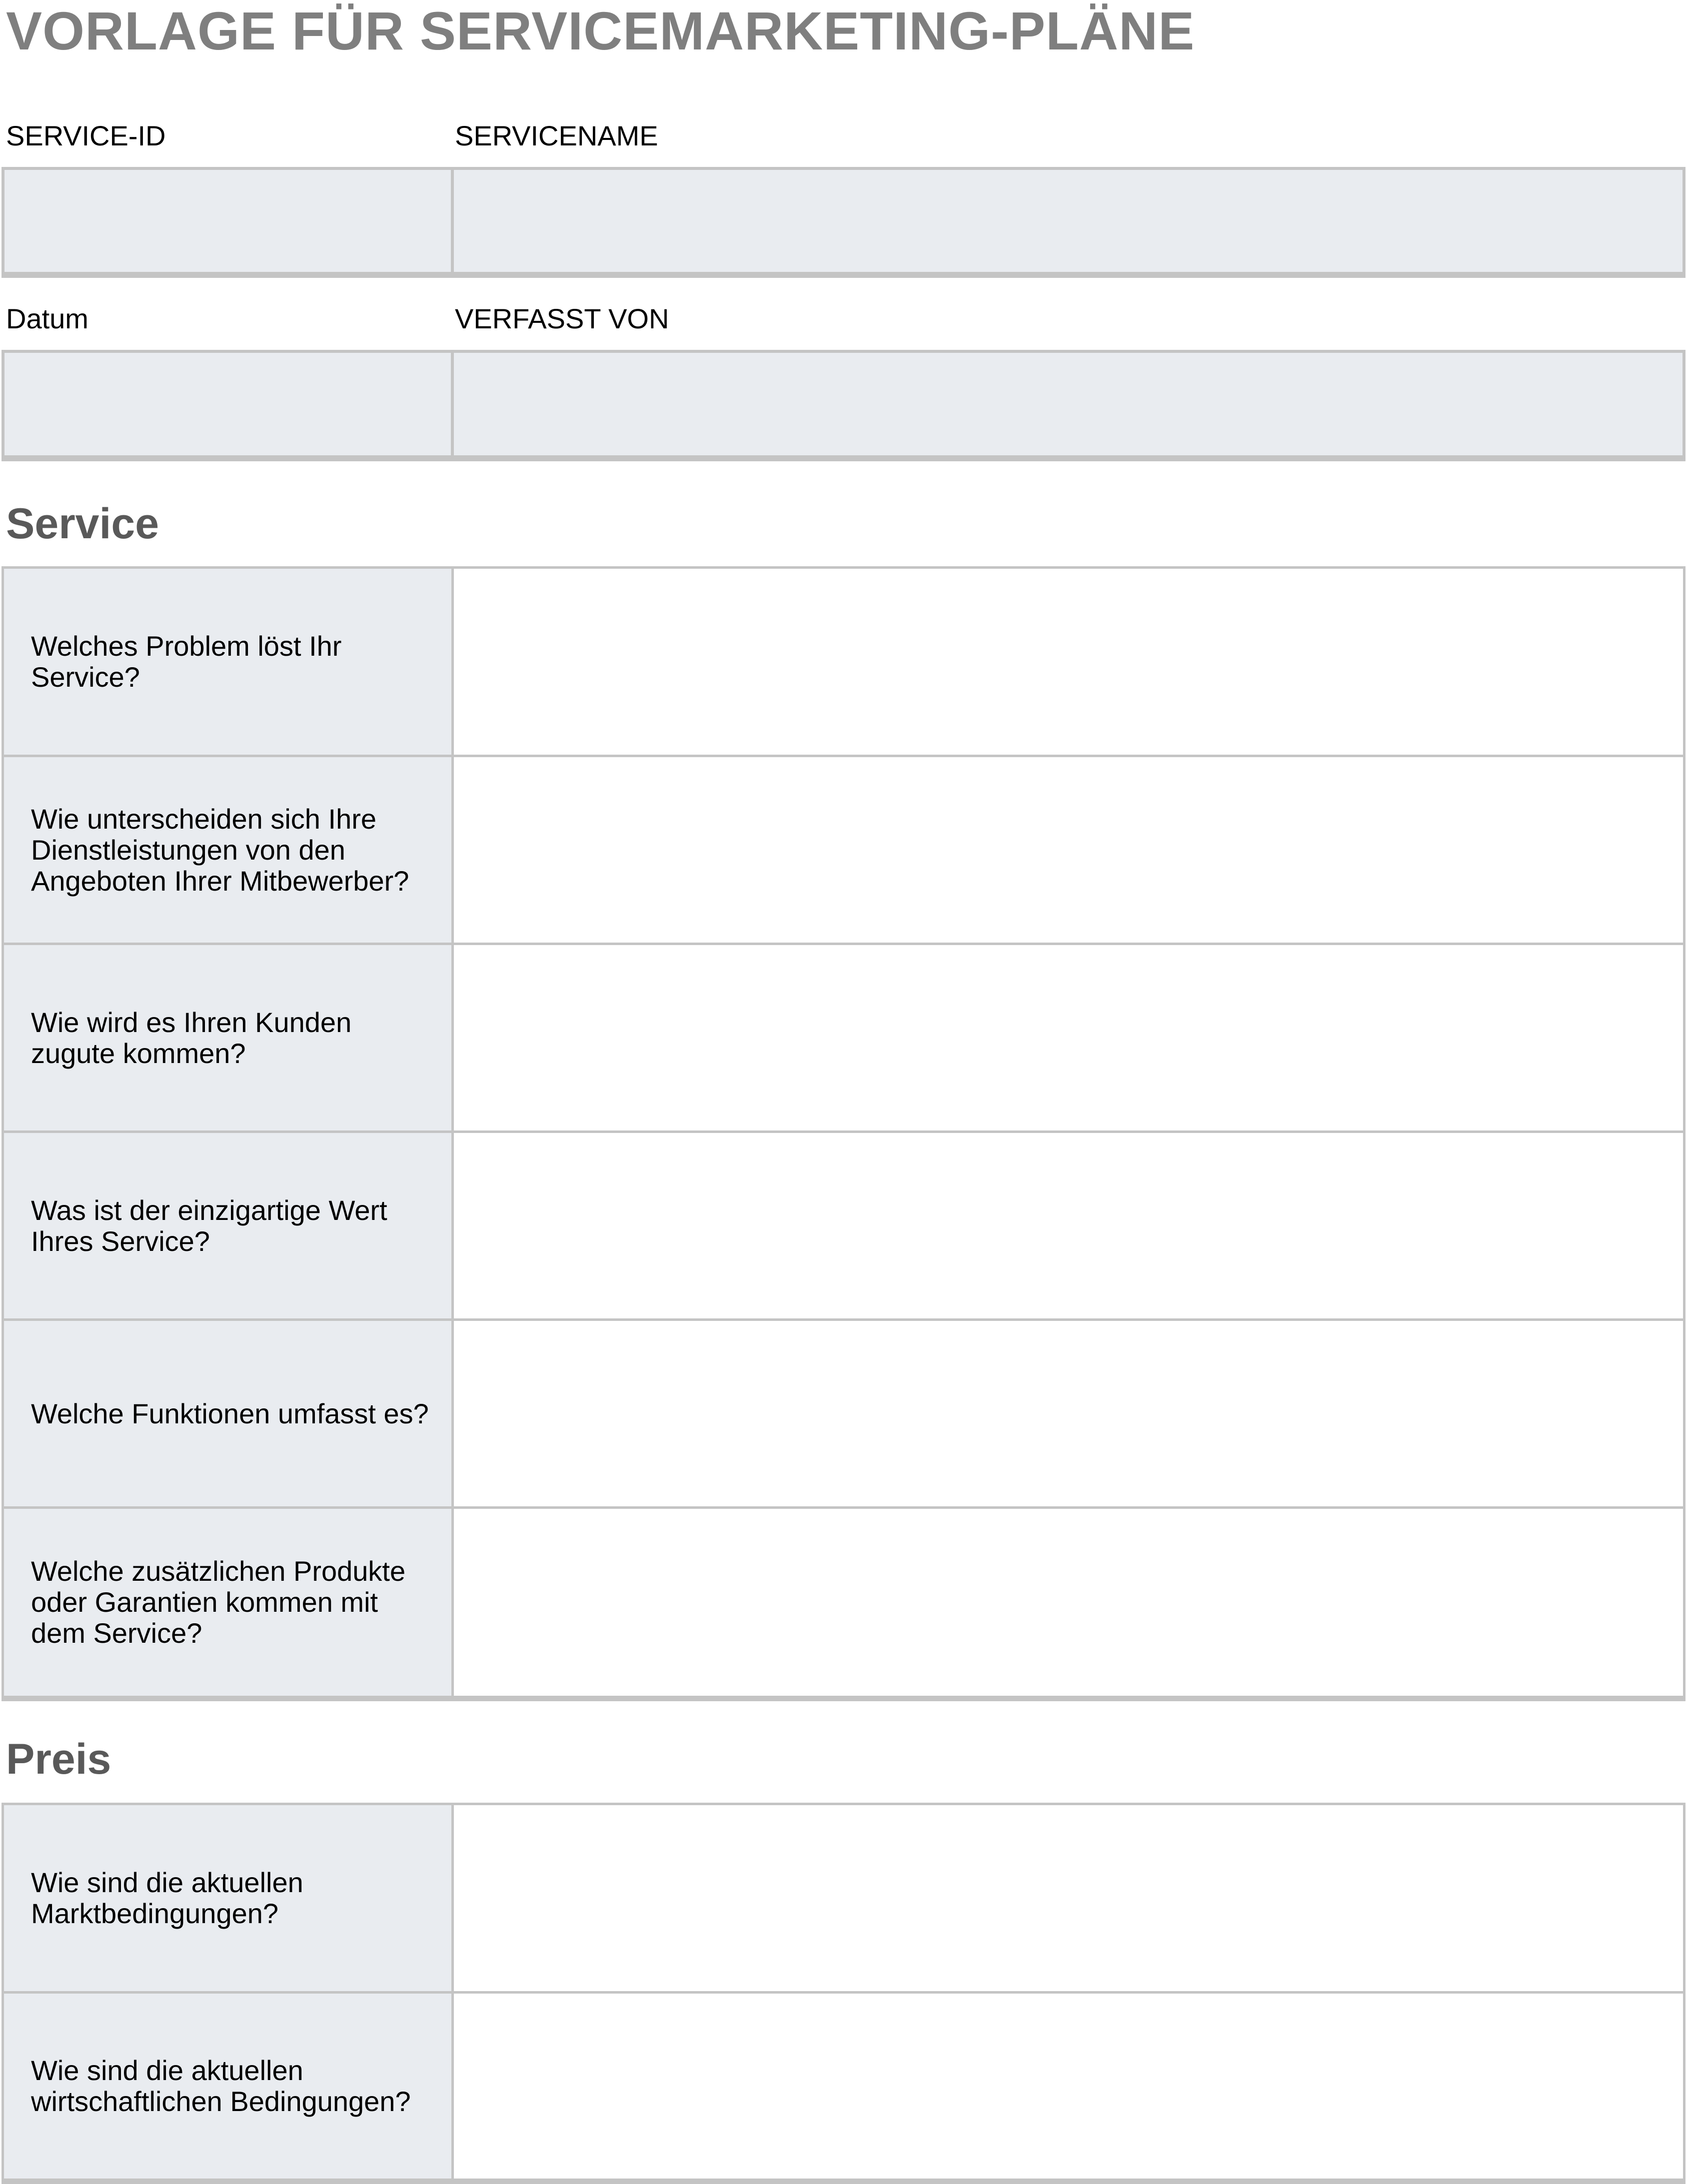 This screenshot has width=1687, height=2184. Describe the element at coordinates (227, 661) in the screenshot. I see `question-cell: Welches Problem löst Ihr Service?` at that location.